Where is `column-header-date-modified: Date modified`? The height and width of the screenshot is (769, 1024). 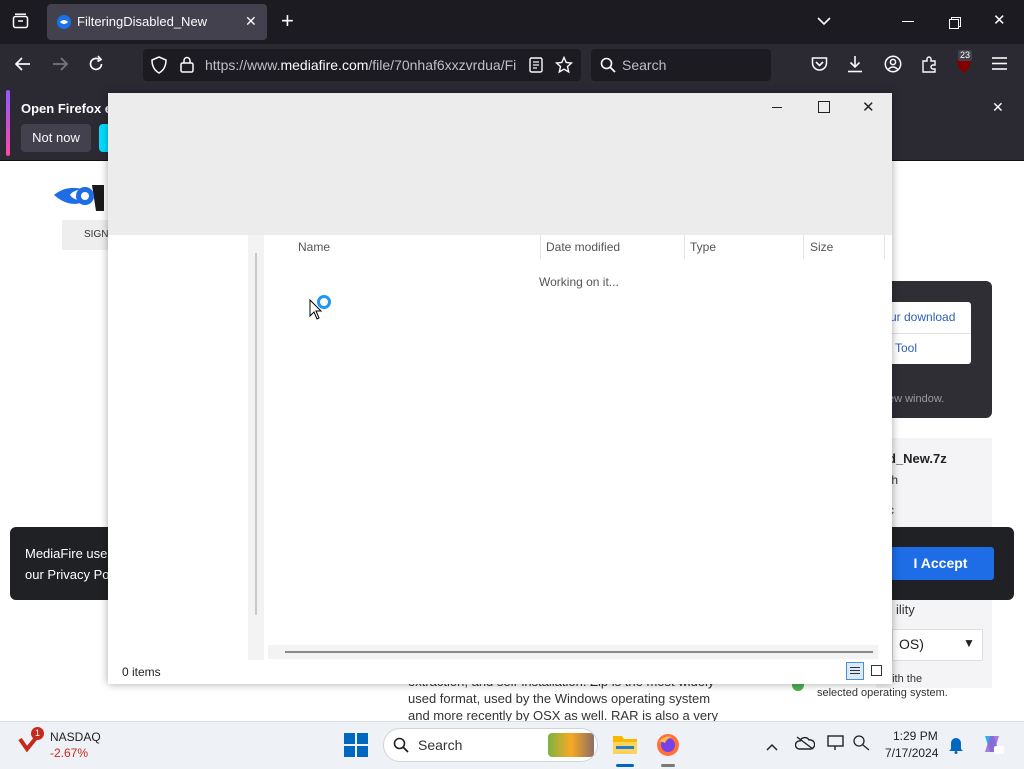 column-header-date-modified: Date modified is located at coordinates (583, 247).